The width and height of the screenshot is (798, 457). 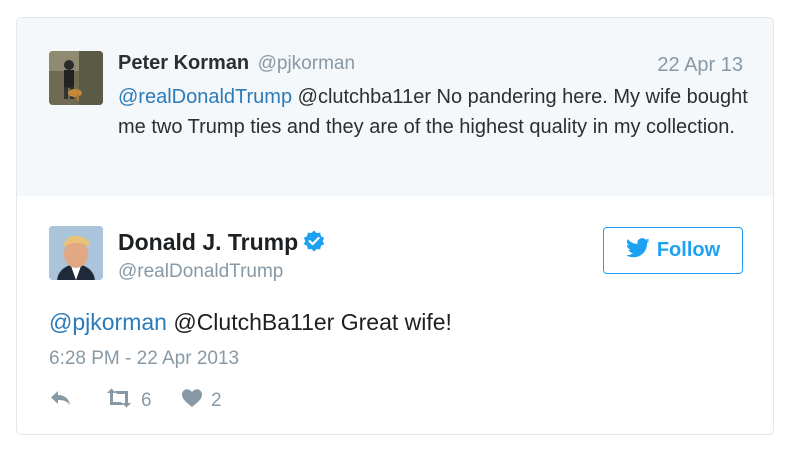 I want to click on retweet-action: 6, so click(x=143, y=401).